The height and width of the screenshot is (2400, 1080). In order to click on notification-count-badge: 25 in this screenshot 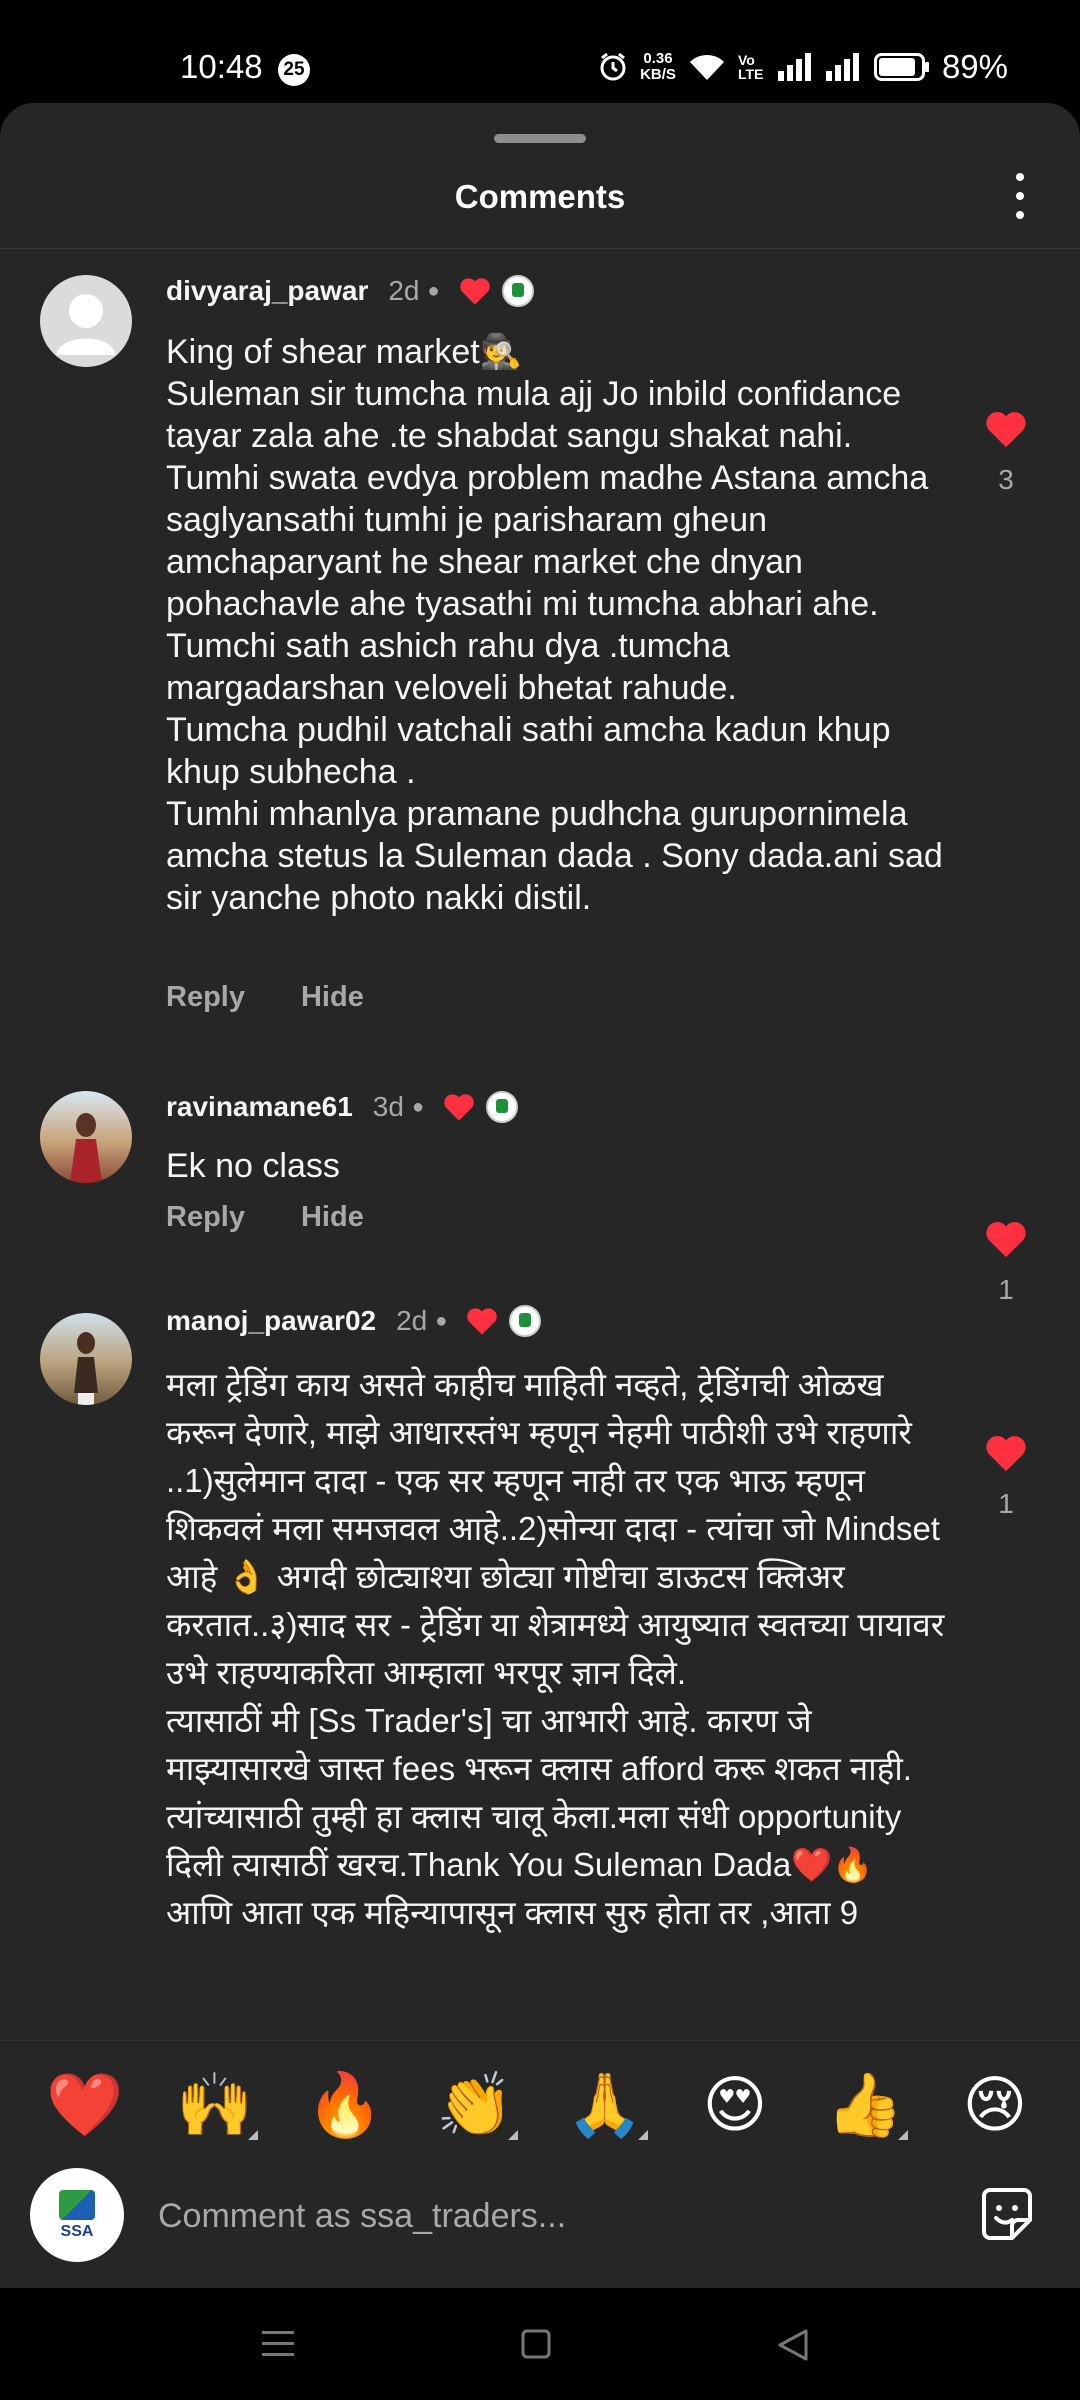, I will do `click(294, 70)`.